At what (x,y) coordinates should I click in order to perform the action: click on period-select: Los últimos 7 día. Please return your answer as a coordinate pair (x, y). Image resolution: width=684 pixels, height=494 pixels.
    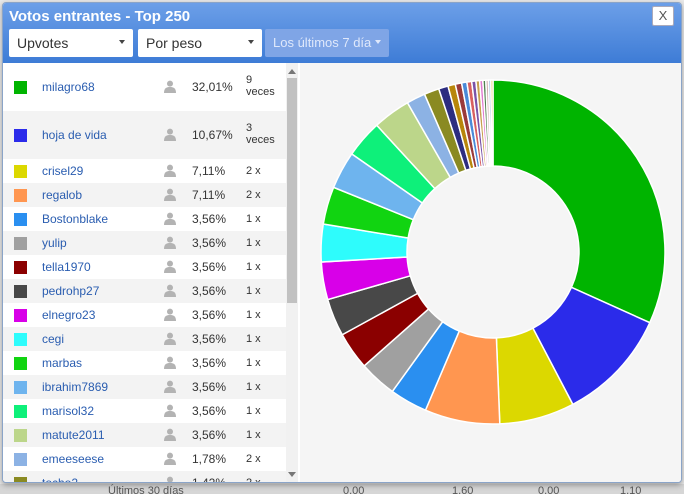
    Looking at the image, I should click on (327, 43).